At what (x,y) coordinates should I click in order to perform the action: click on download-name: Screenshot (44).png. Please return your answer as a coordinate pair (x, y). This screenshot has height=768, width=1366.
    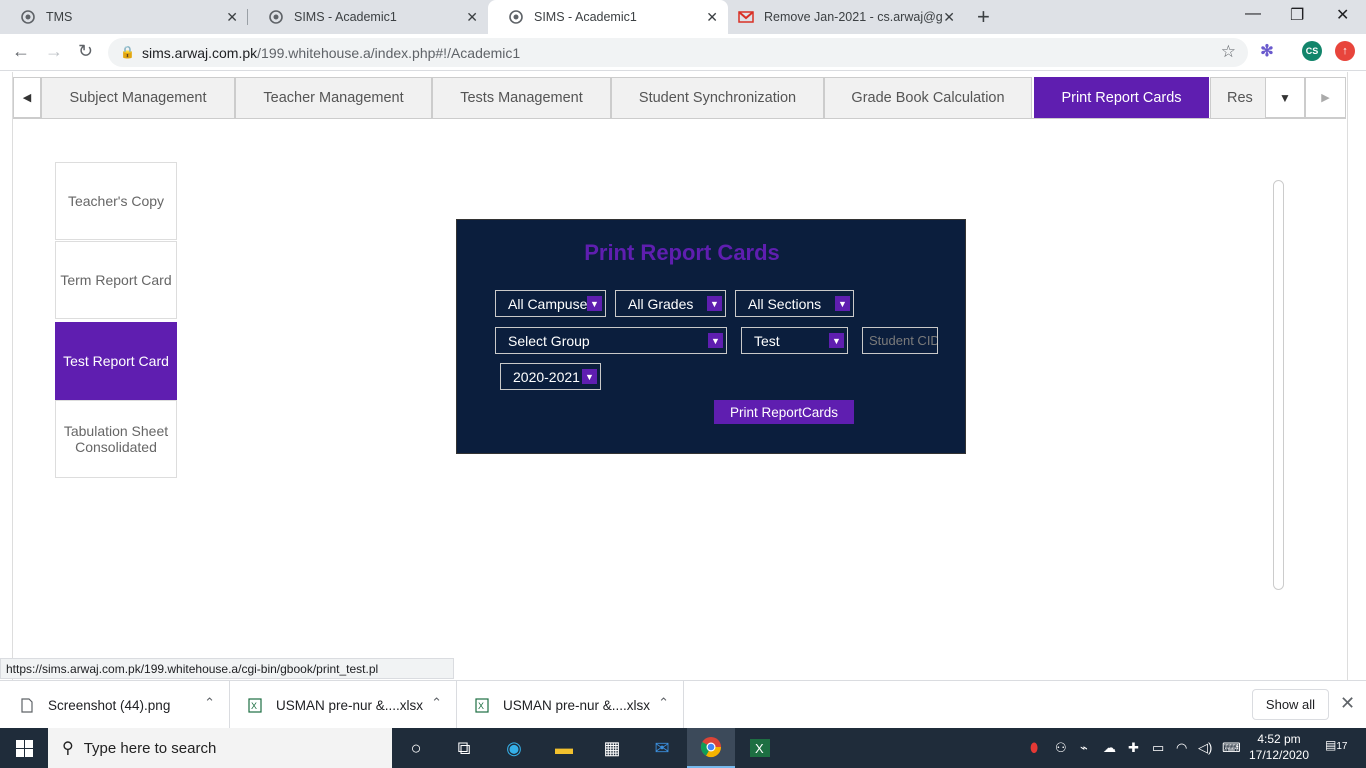
    Looking at the image, I should click on (109, 705).